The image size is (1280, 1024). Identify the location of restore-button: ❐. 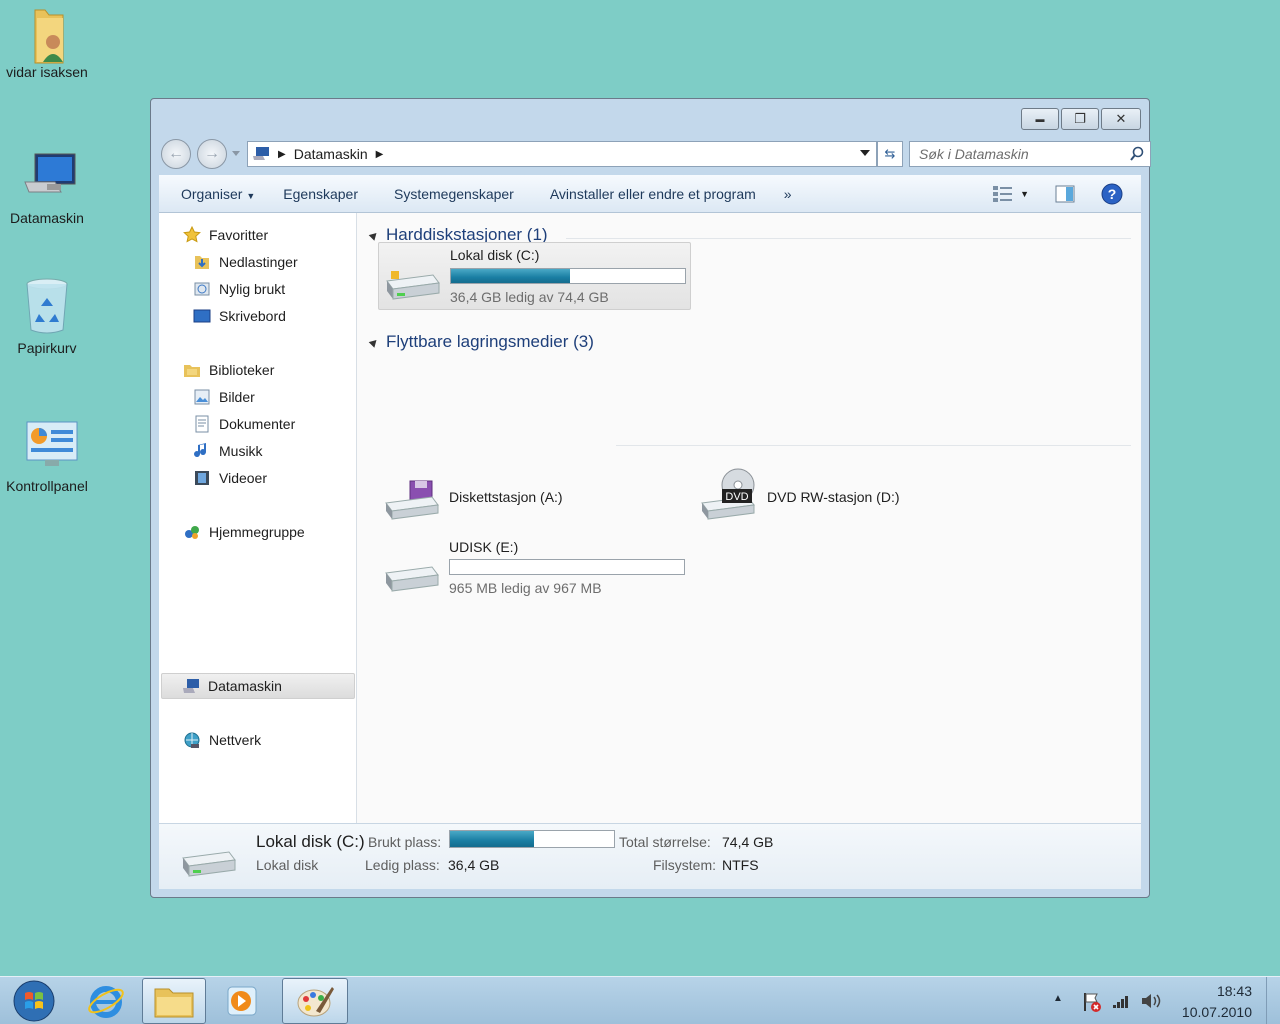
(1080, 119).